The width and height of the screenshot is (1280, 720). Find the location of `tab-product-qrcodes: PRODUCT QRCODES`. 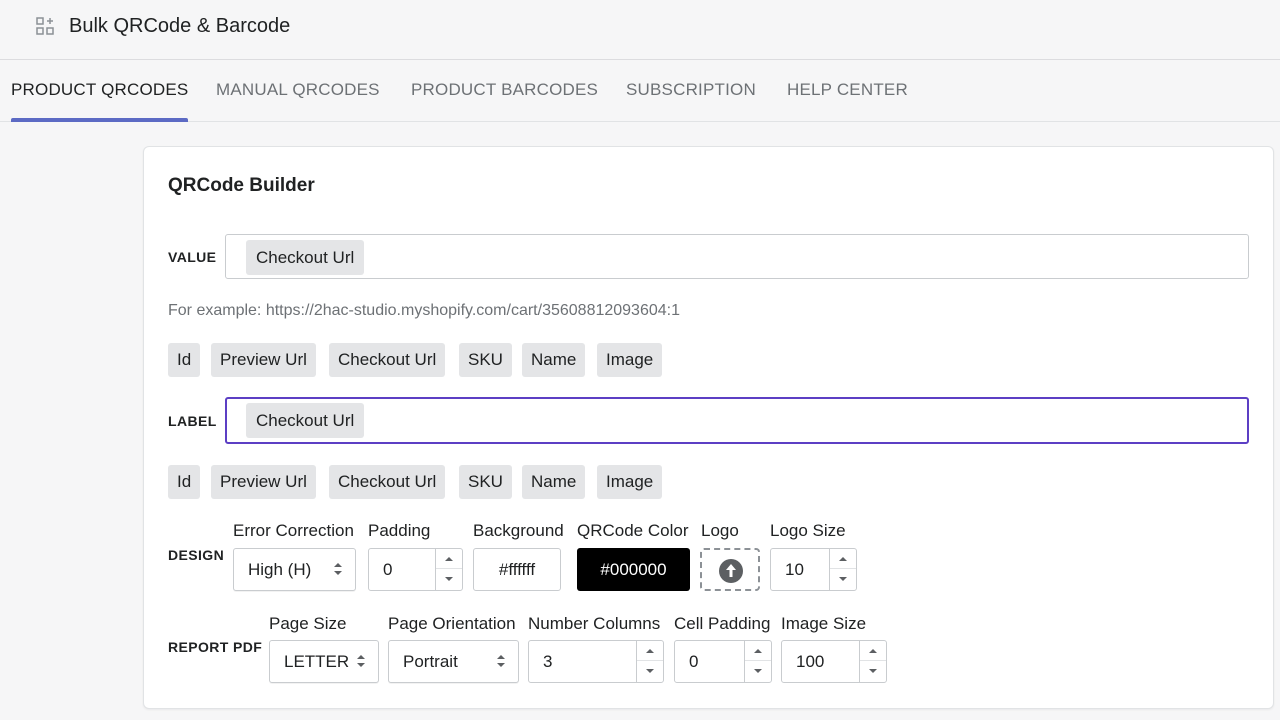

tab-product-qrcodes: PRODUCT QRCODES is located at coordinates (100, 91).